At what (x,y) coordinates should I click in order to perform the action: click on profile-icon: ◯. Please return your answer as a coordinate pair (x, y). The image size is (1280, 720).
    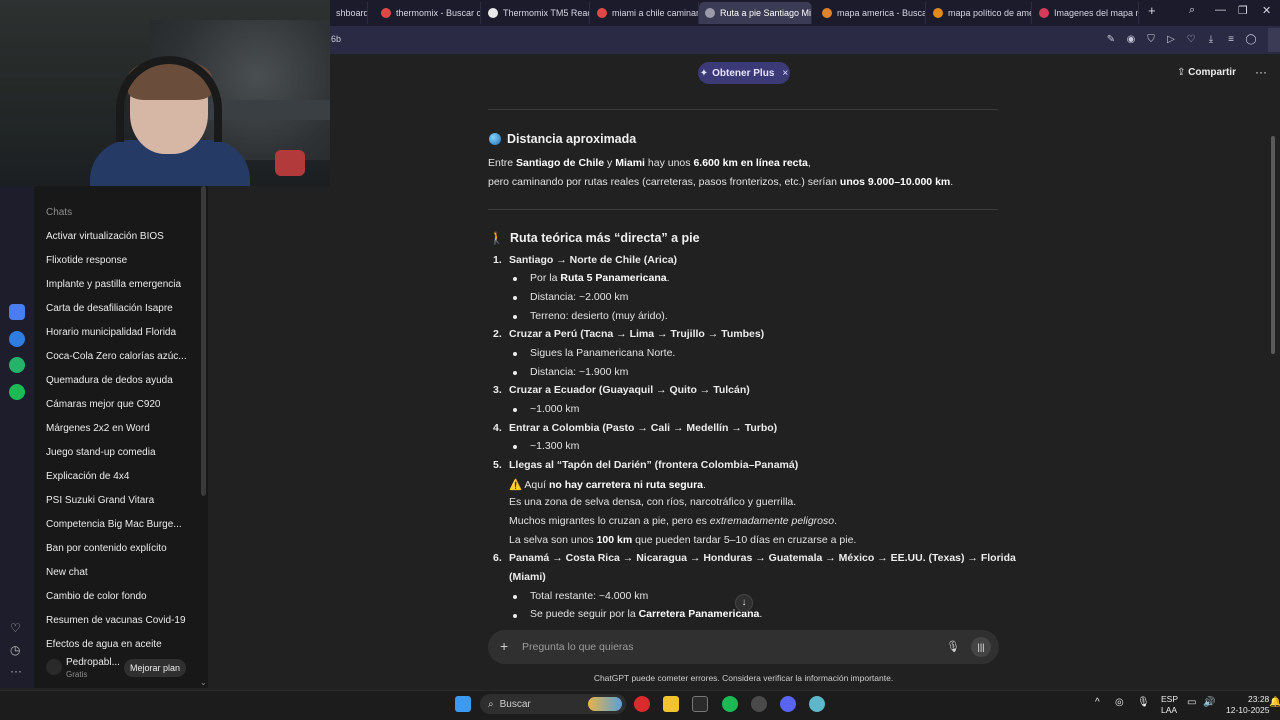
    Looking at the image, I should click on (1251, 40).